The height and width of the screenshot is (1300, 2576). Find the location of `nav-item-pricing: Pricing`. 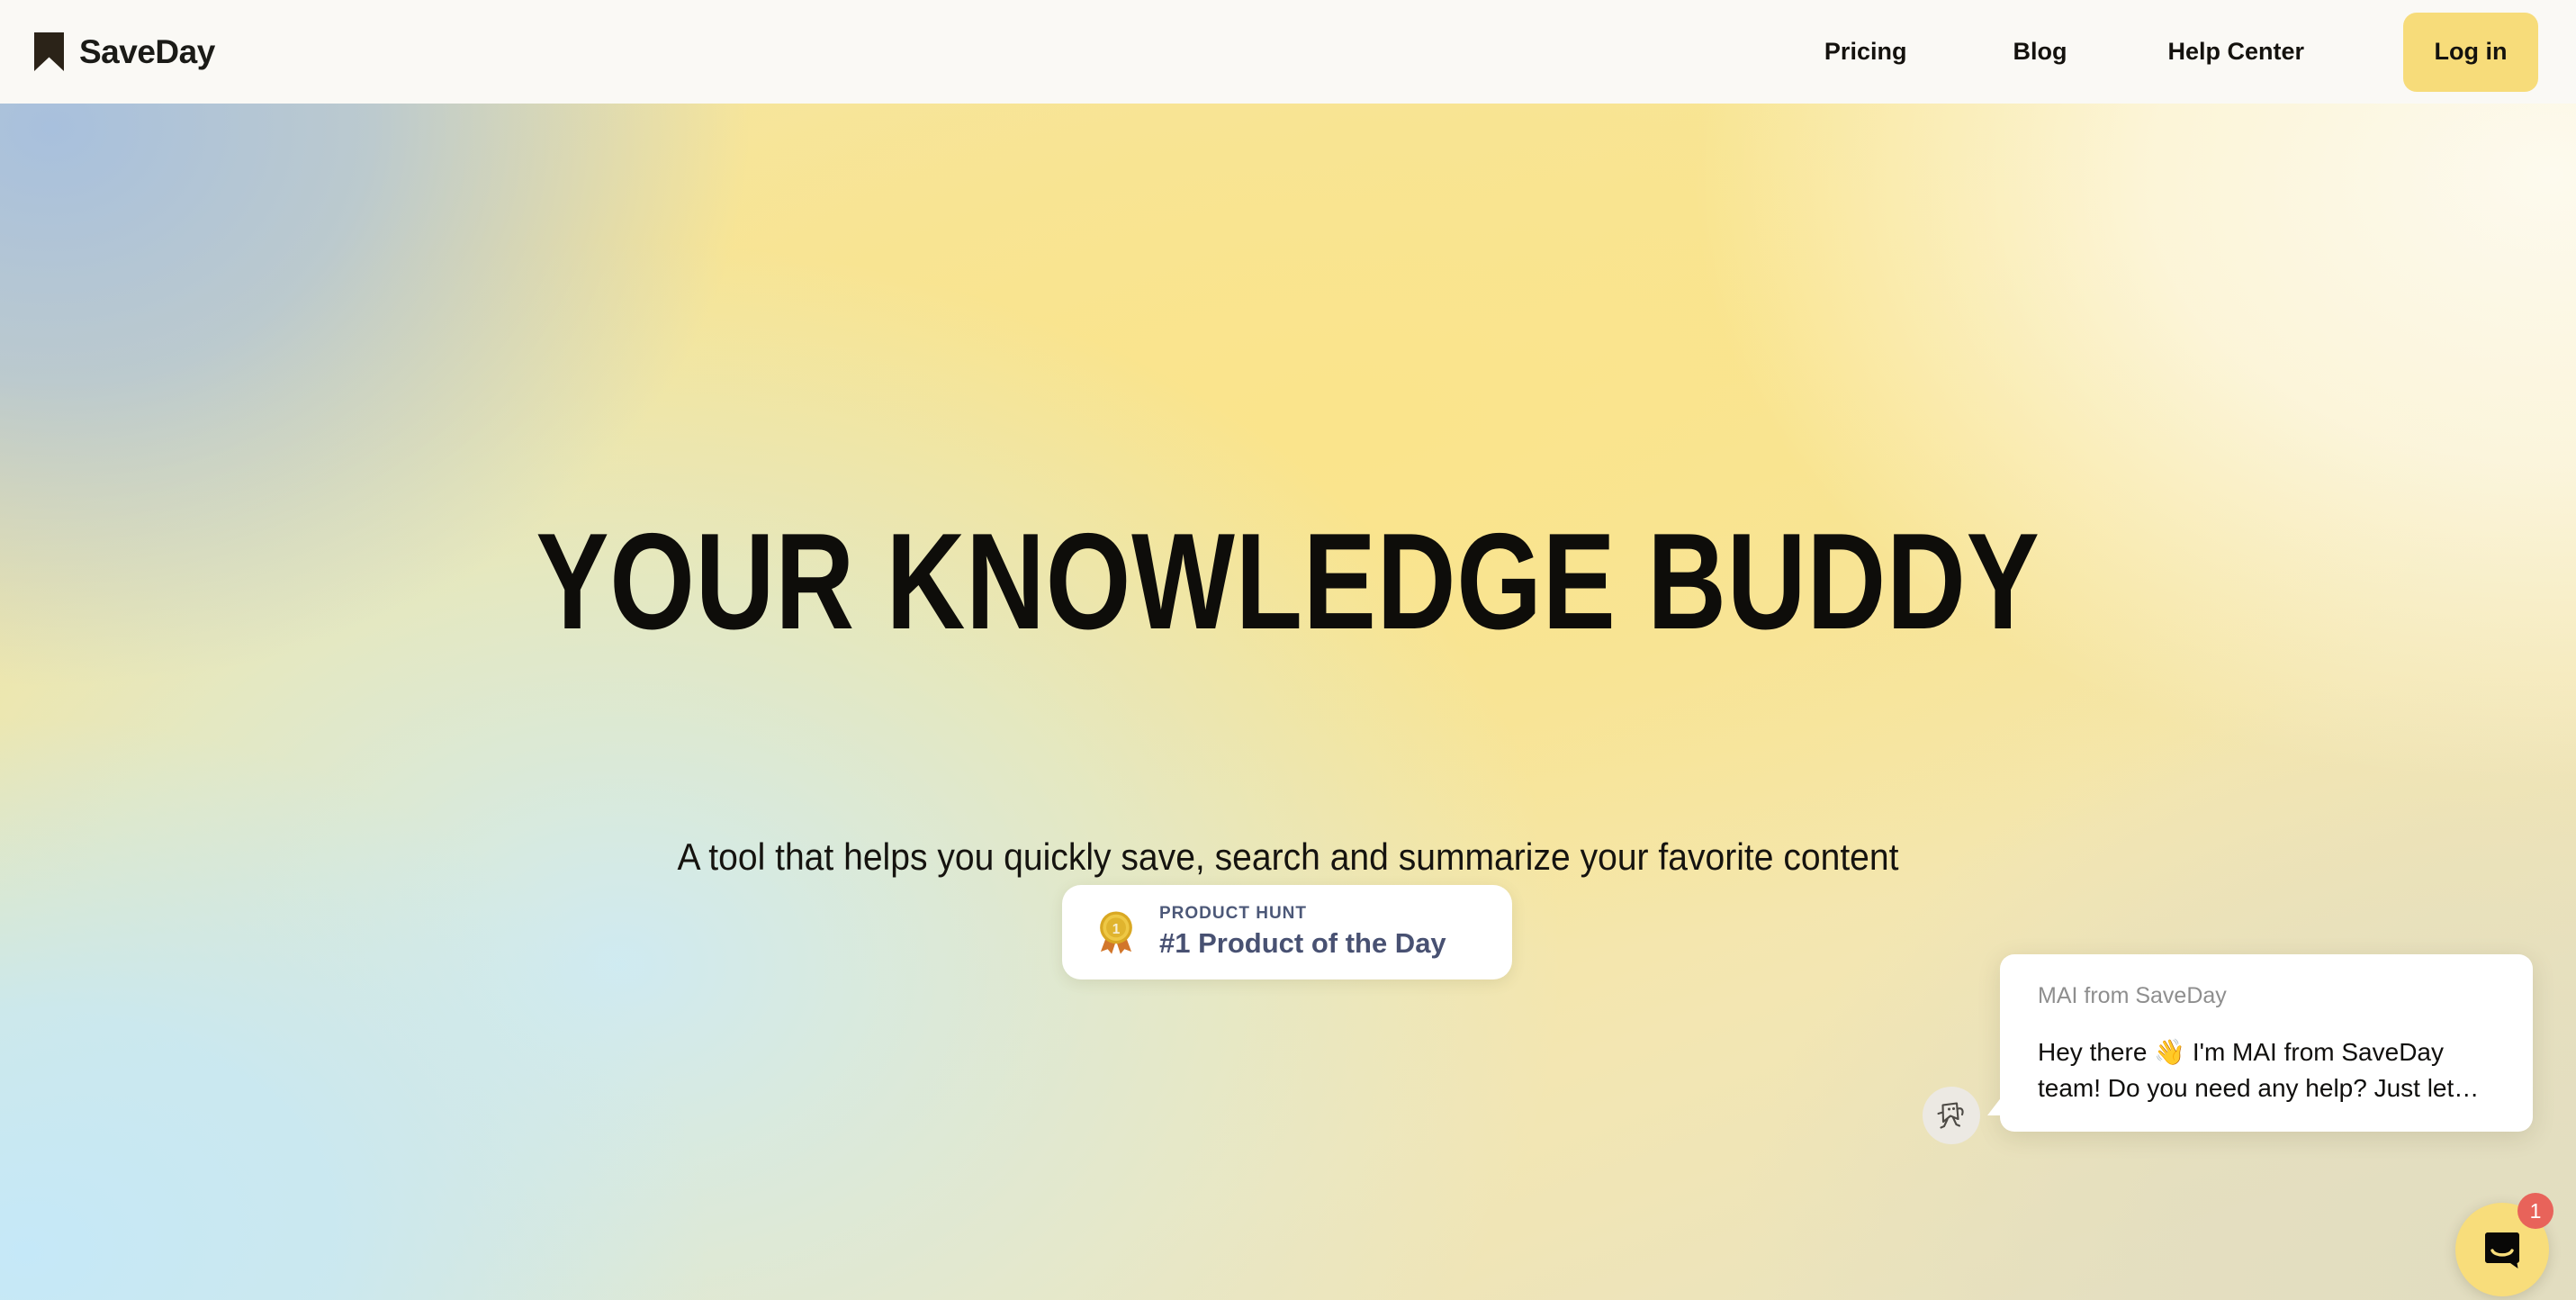

nav-item-pricing: Pricing is located at coordinates (1865, 52).